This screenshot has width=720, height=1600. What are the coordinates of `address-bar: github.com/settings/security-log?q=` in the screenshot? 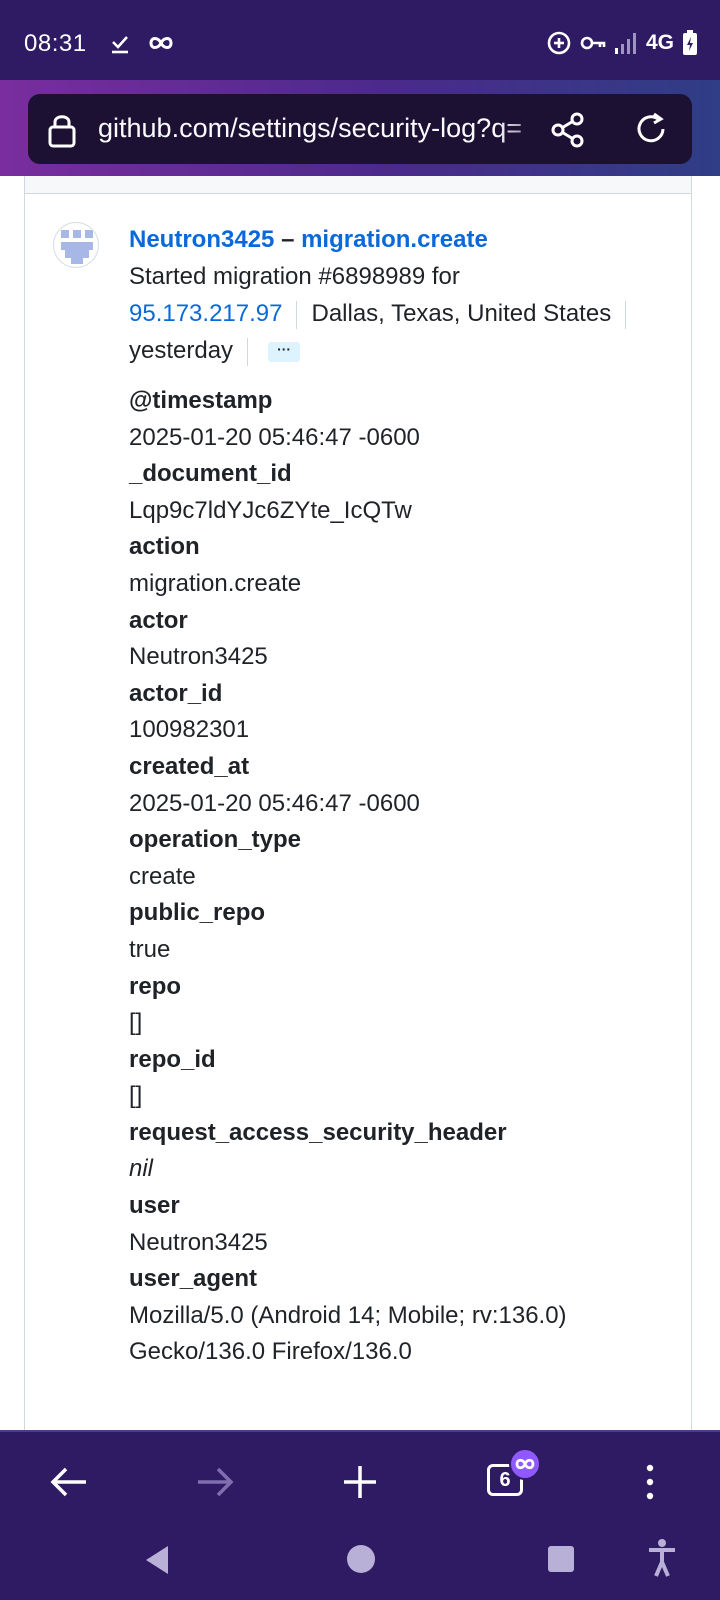 It's located at (360, 129).